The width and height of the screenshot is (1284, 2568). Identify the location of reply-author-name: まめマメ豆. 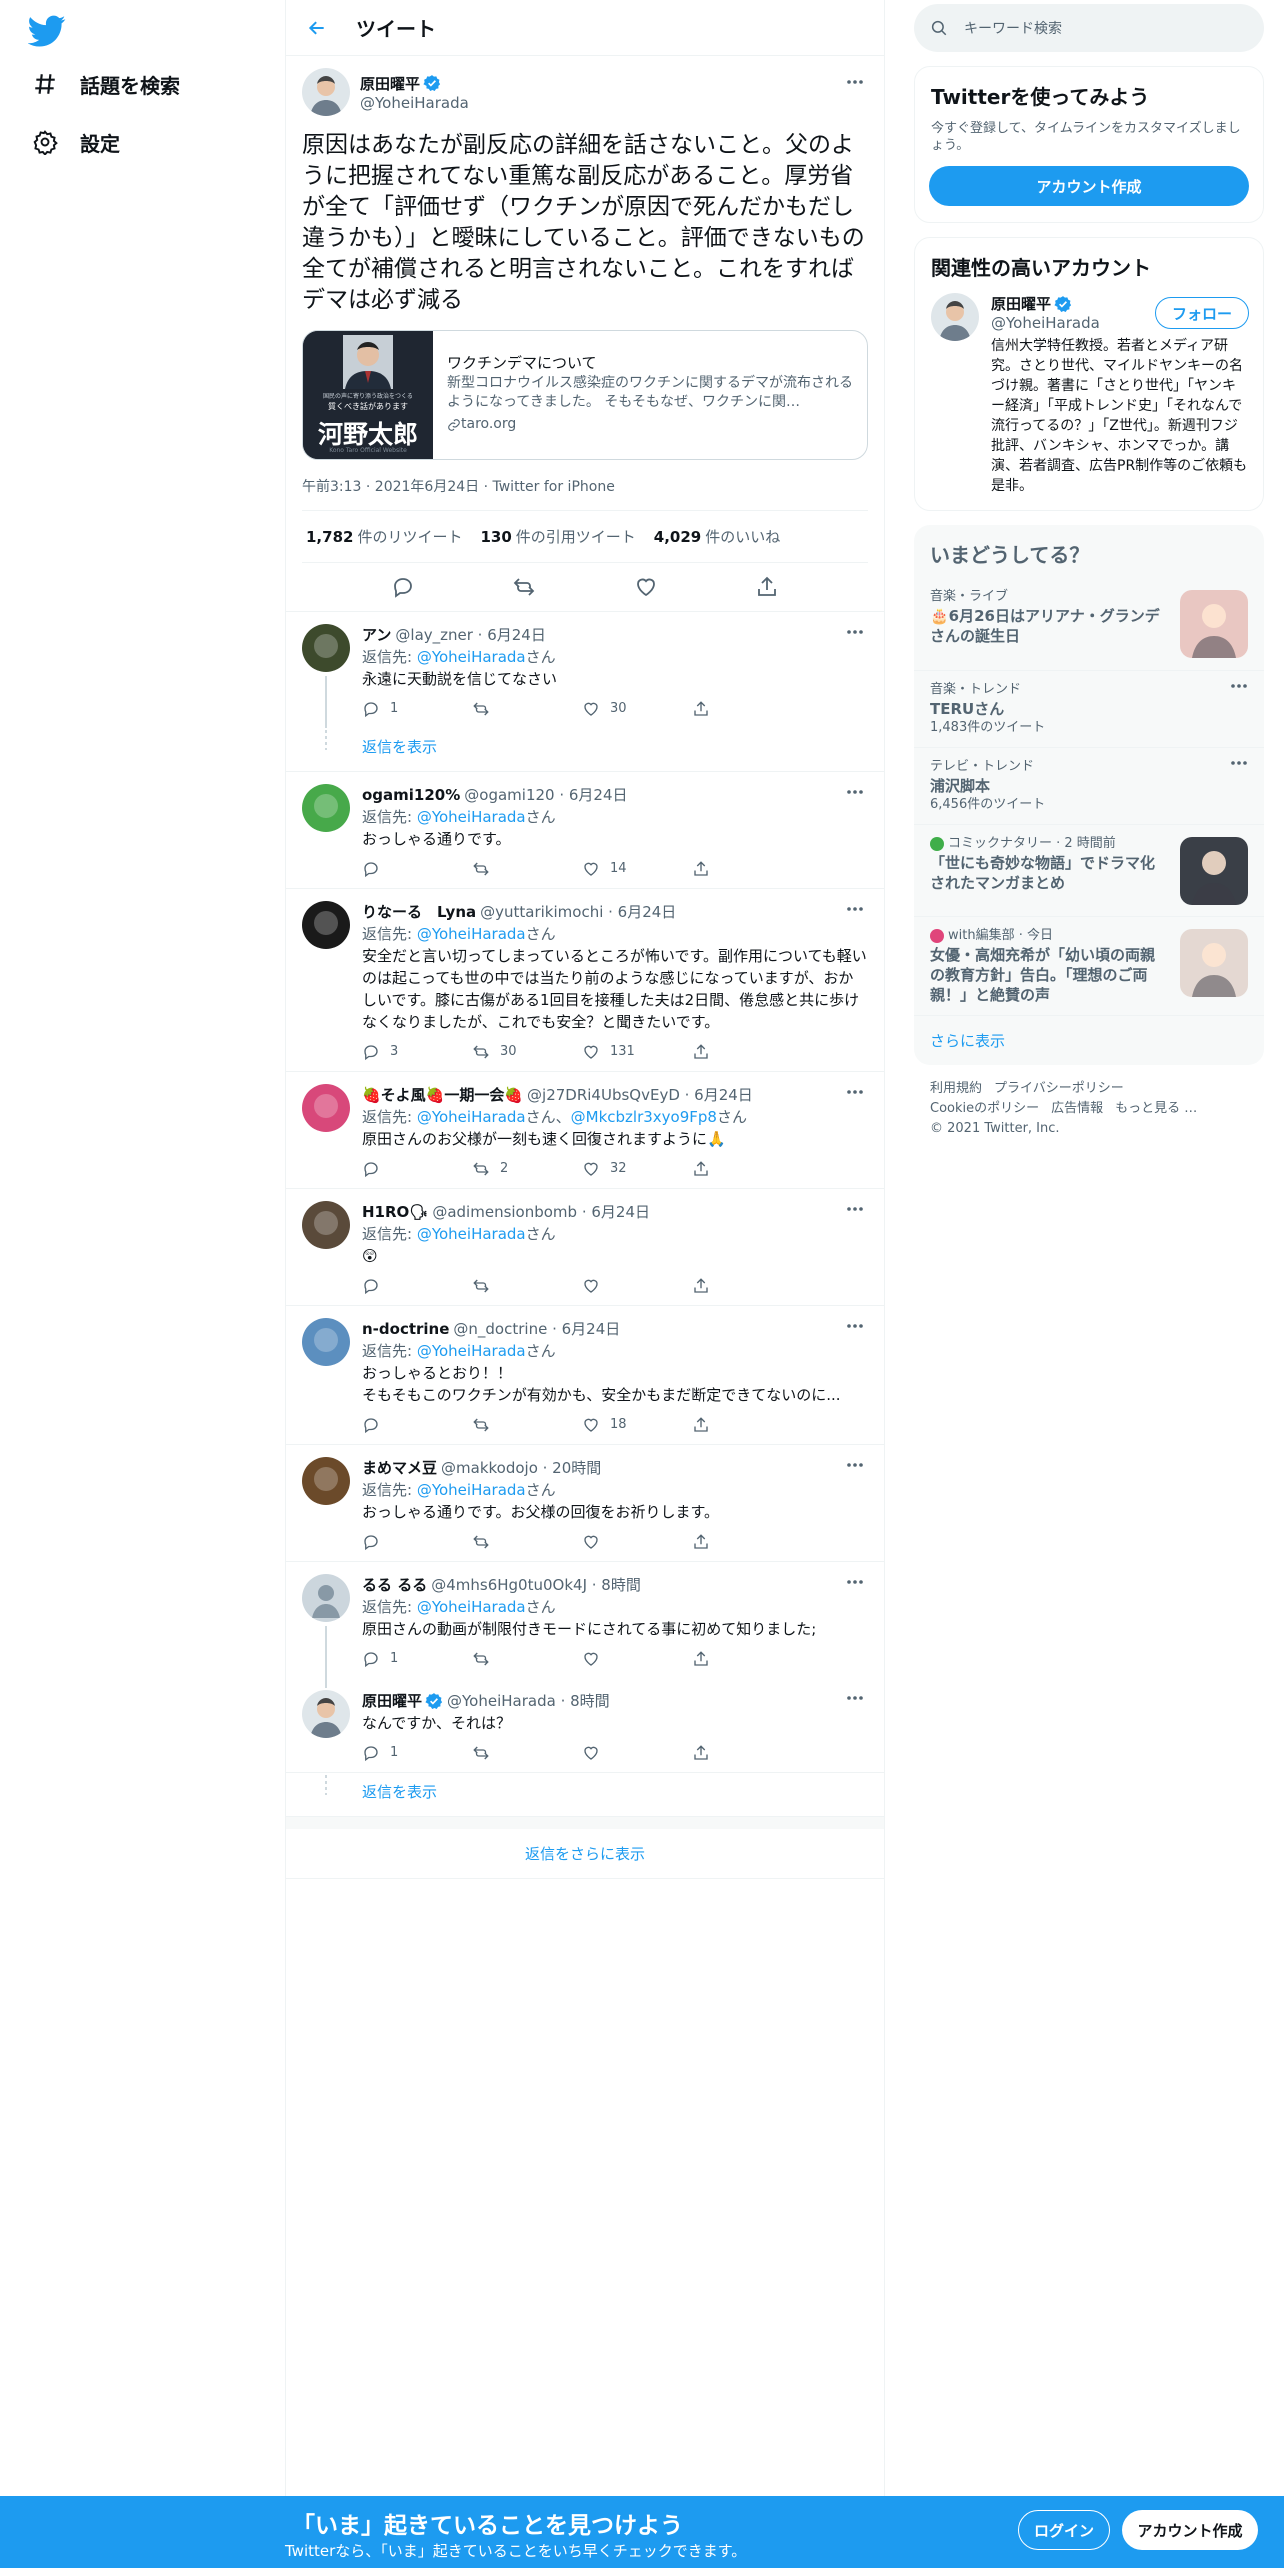
(399, 1468).